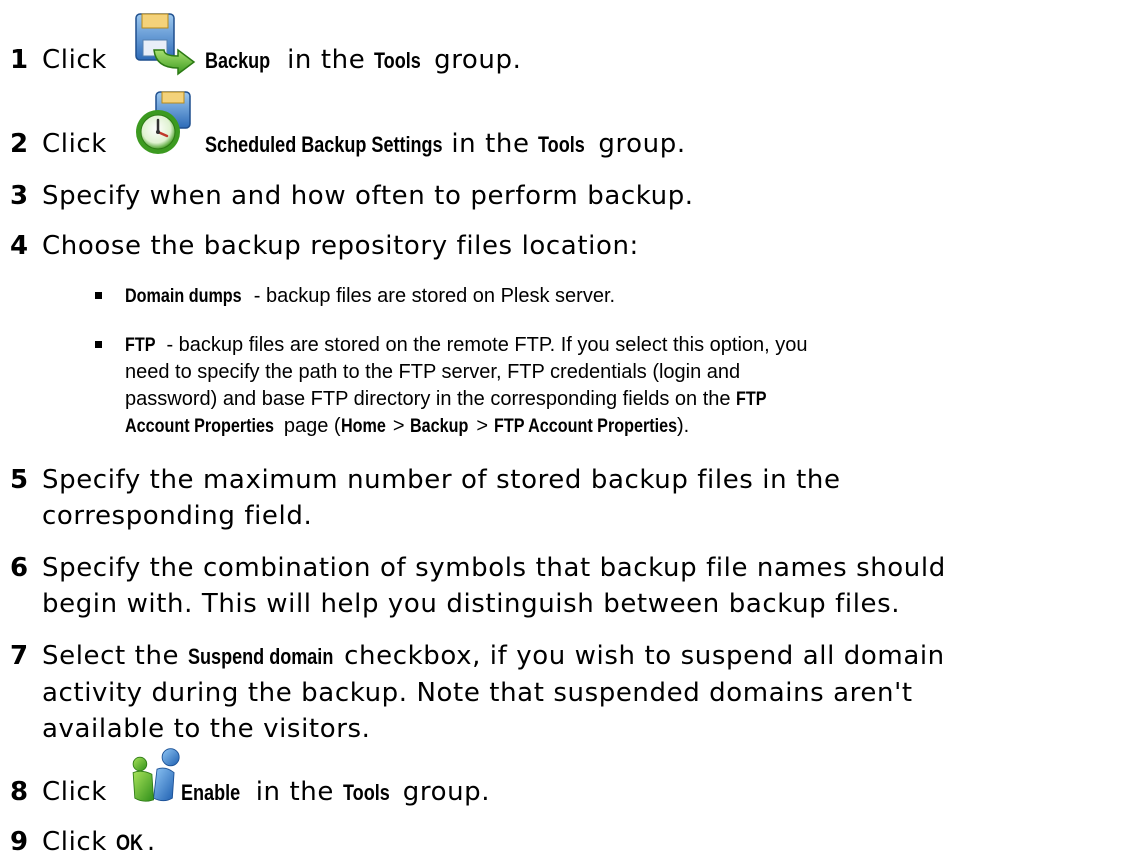 The image size is (1133, 867). I want to click on step-number: 8, so click(19, 792).